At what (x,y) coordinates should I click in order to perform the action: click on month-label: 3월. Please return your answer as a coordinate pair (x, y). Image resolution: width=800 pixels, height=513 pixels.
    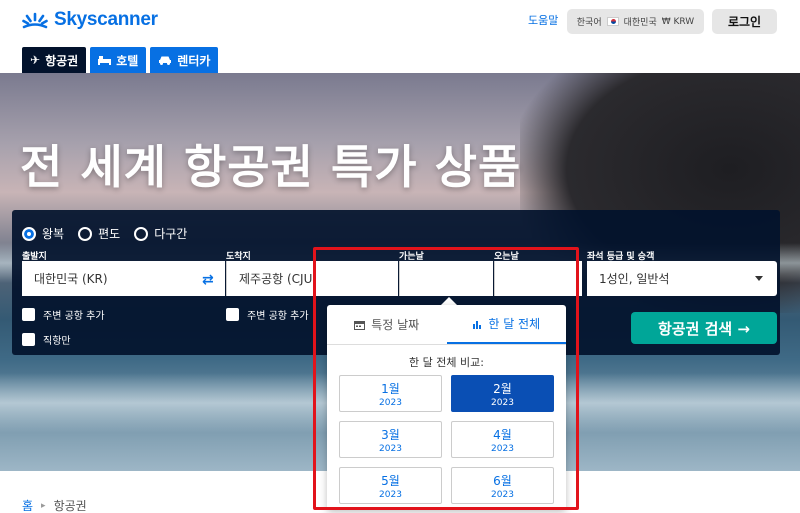
    Looking at the image, I should click on (390, 434).